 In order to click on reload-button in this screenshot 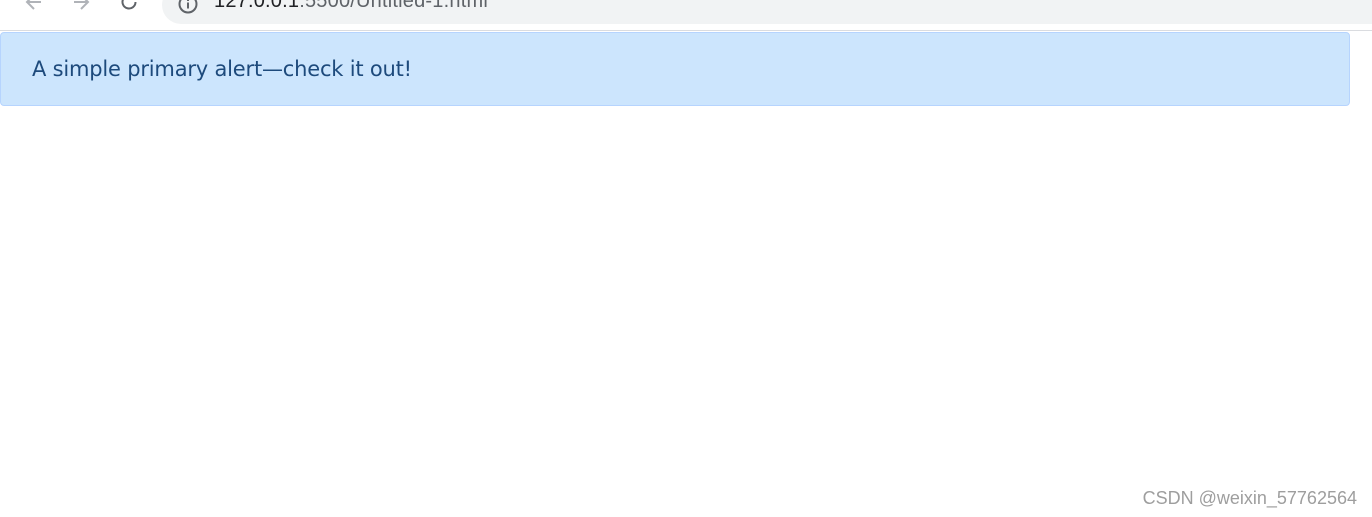, I will do `click(129, 9)`.